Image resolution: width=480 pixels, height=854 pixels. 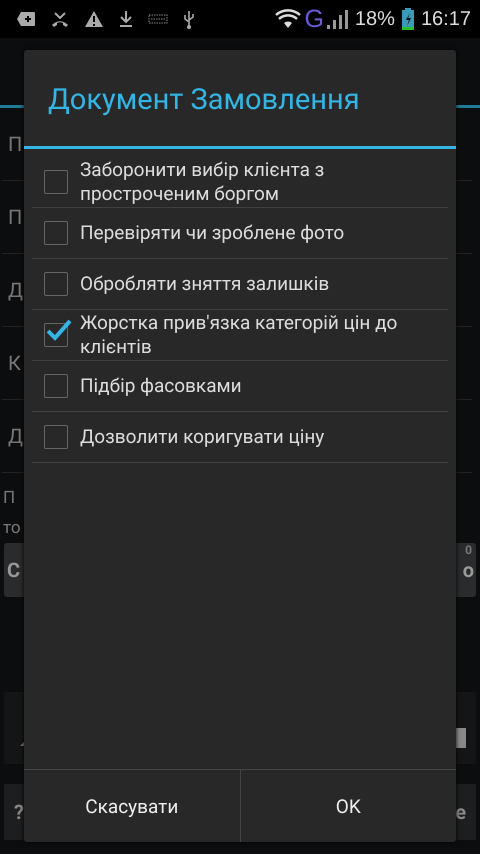 What do you see at coordinates (314, 19) in the screenshot?
I see `network-type: G` at bounding box center [314, 19].